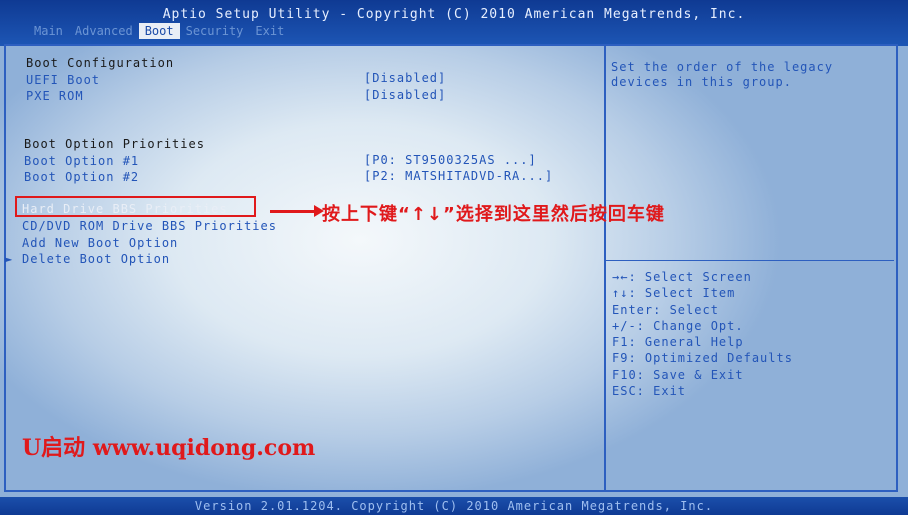 The width and height of the screenshot is (908, 515). Describe the element at coordinates (114, 144) in the screenshot. I see `priorities-header: Boot Option Priorities` at that location.